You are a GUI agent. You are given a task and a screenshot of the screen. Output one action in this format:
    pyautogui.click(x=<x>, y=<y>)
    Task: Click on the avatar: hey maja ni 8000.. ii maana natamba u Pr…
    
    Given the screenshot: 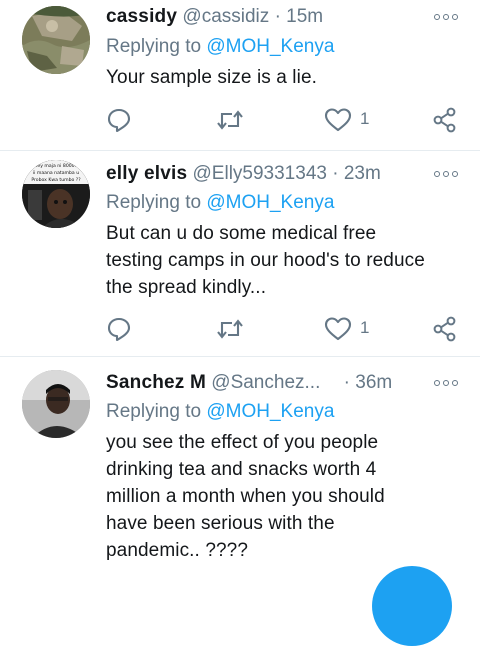 What is the action you would take?
    pyautogui.click(x=56, y=194)
    